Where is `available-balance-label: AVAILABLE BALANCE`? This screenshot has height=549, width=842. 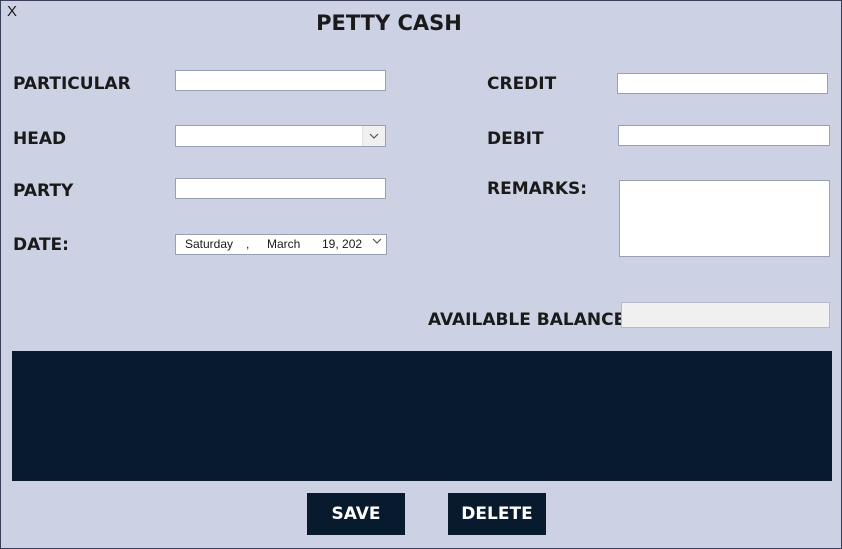 available-balance-label: AVAILABLE BALANCE is located at coordinates (527, 320).